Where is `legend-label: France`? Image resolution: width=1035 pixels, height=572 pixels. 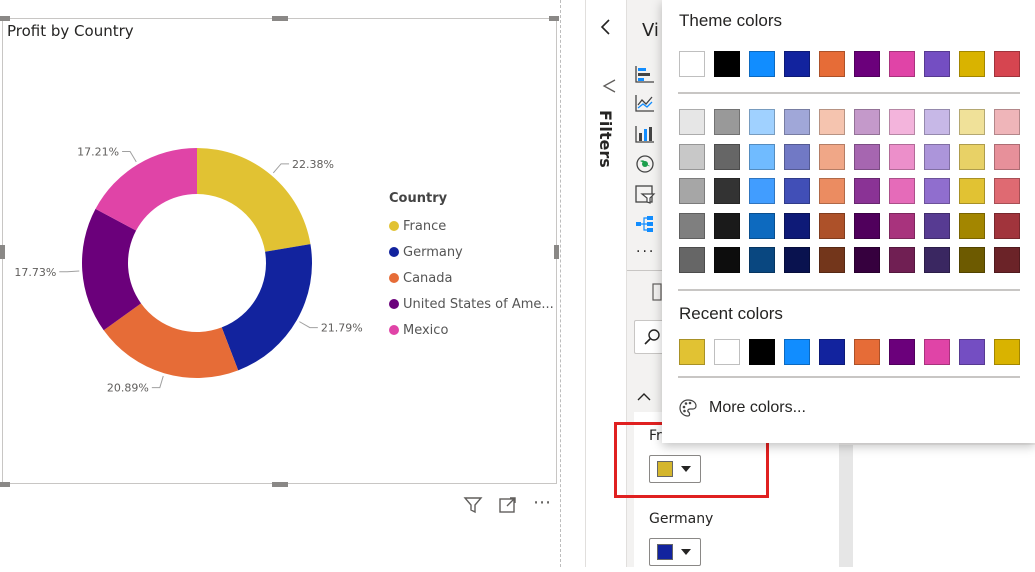 legend-label: France is located at coordinates (425, 226).